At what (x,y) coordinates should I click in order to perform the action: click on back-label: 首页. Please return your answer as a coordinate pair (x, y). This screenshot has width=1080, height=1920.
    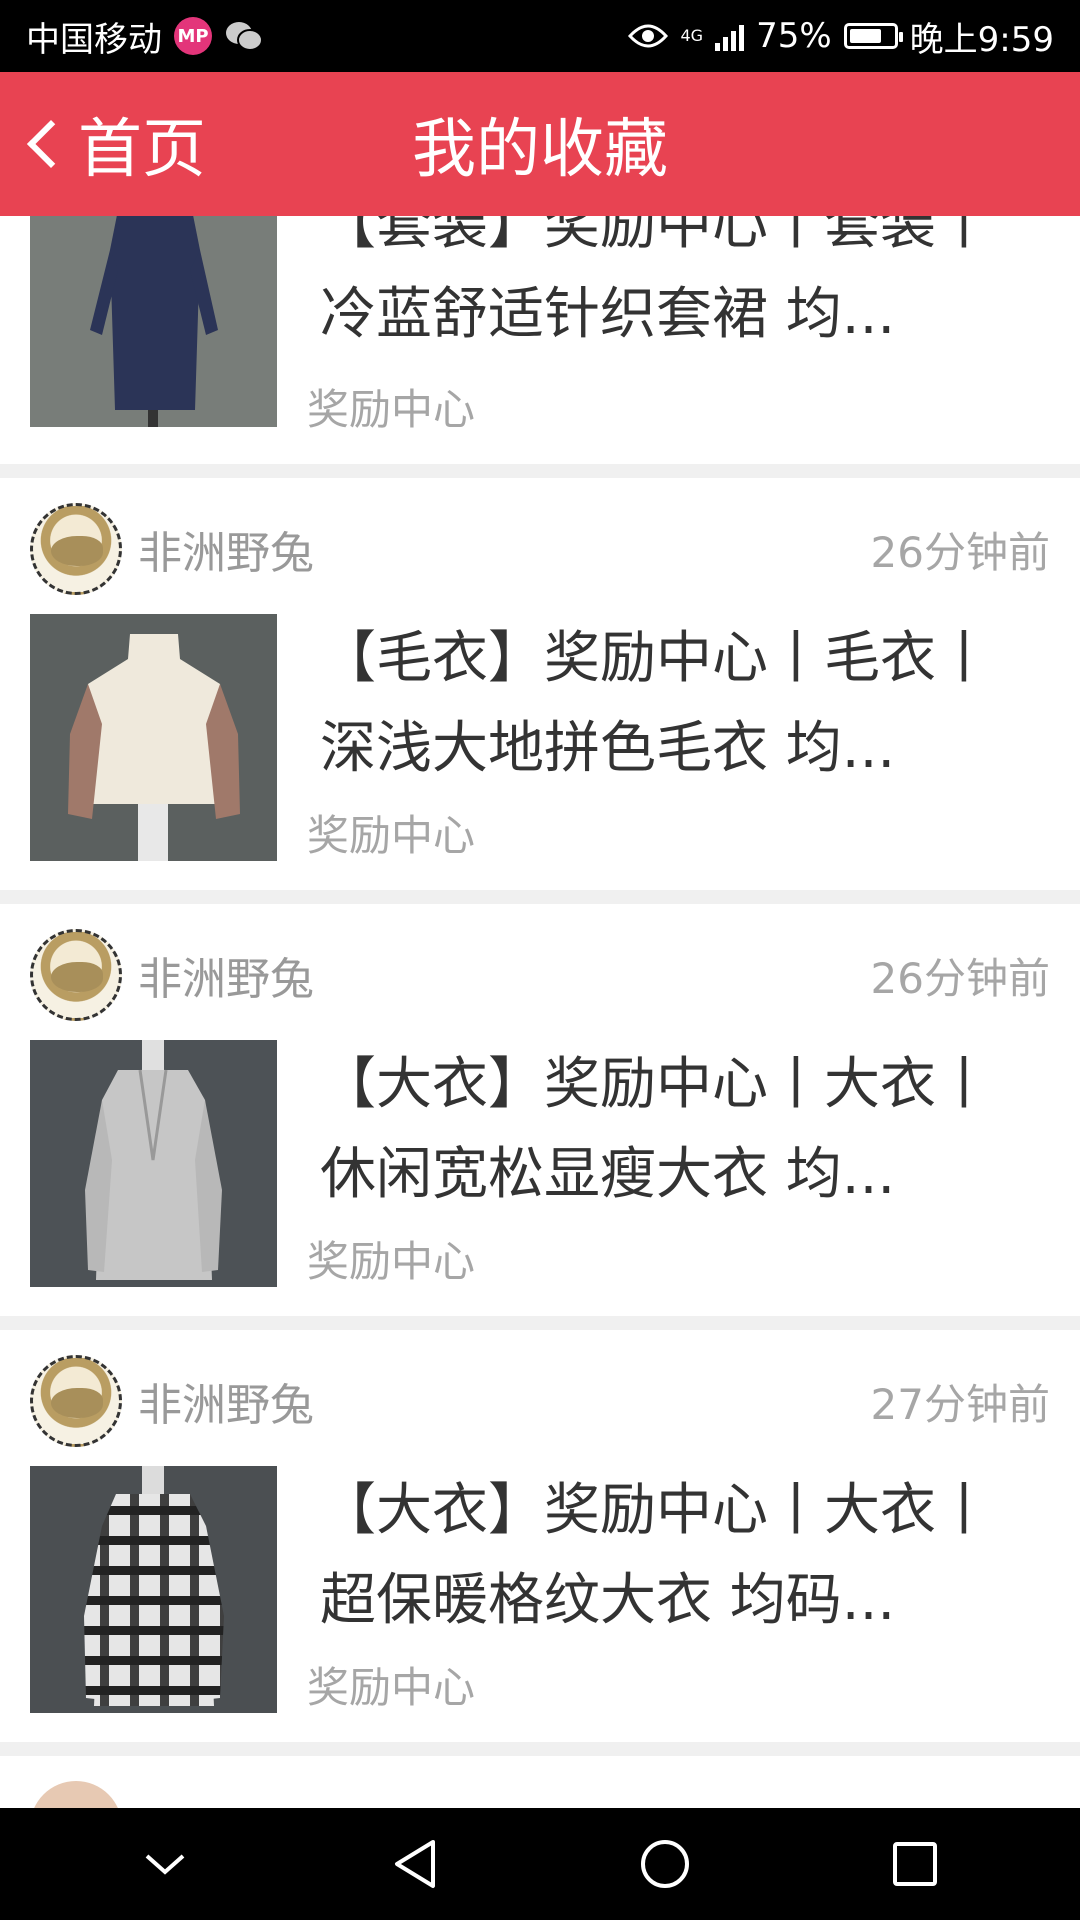
    Looking at the image, I should click on (142, 150).